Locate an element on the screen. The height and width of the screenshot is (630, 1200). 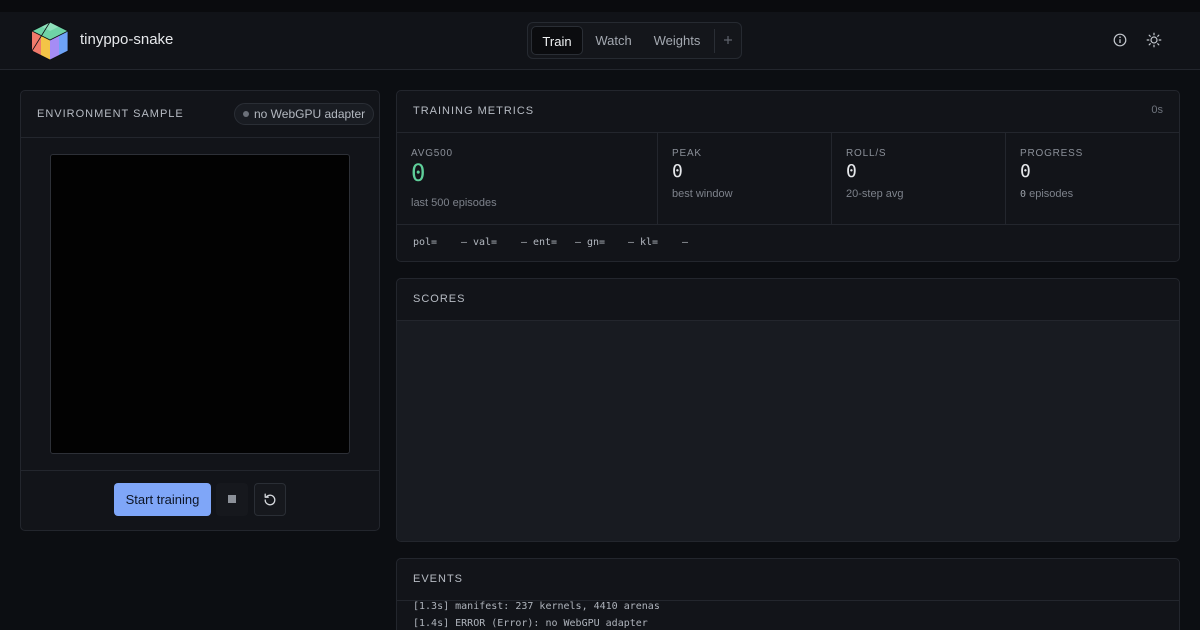
plus-icon is located at coordinates (728, 40).